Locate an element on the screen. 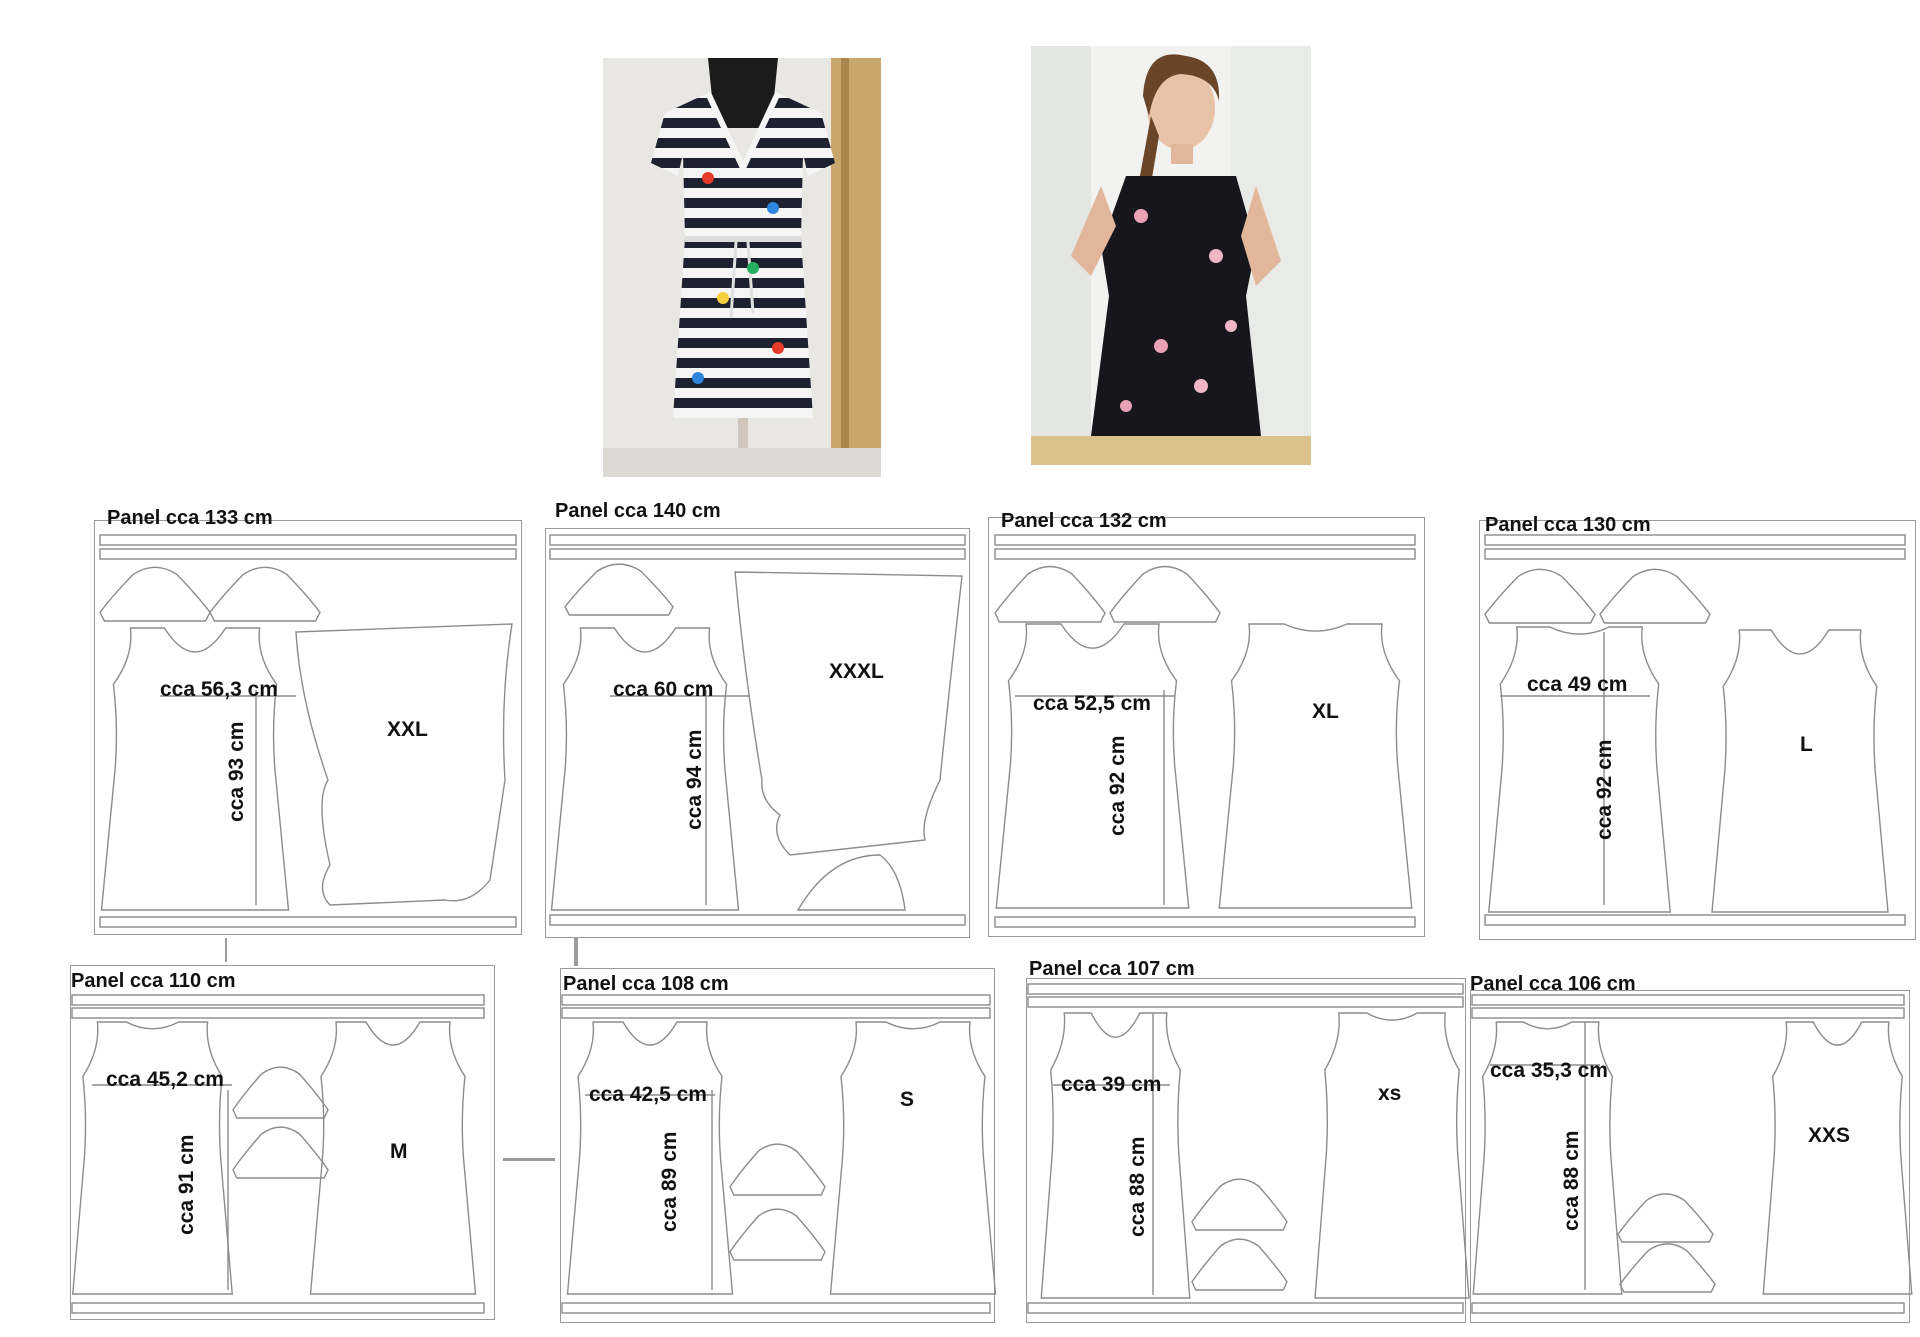  size-label-xxl: XXL is located at coordinates (407, 729).